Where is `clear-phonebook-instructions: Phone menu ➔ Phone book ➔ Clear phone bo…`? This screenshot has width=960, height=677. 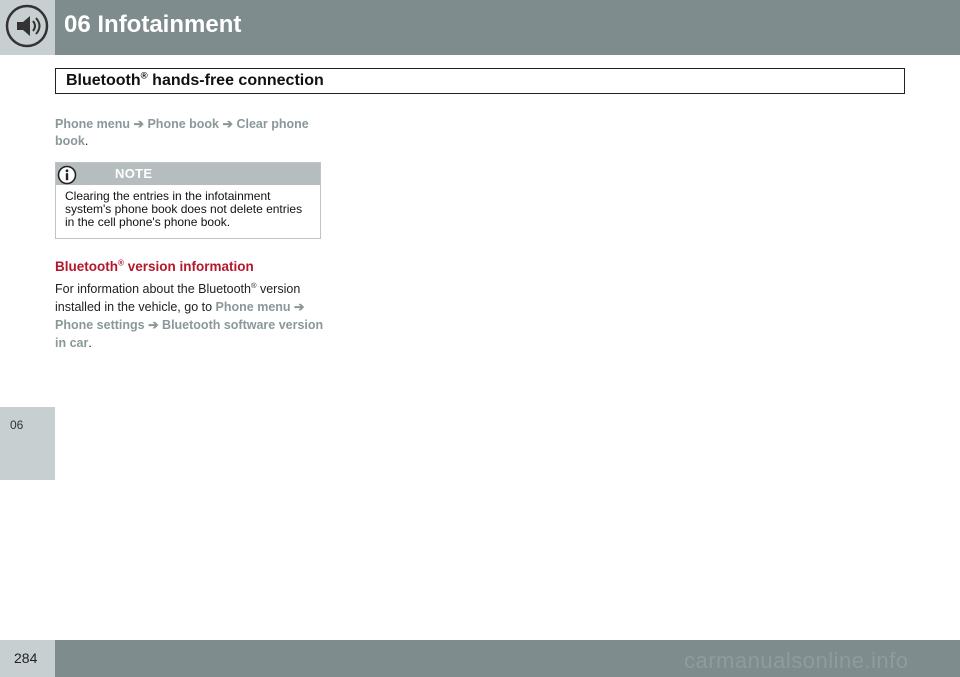 clear-phonebook-instructions: Phone menu ➔ Phone book ➔ Clear phone bo… is located at coordinates (182, 132).